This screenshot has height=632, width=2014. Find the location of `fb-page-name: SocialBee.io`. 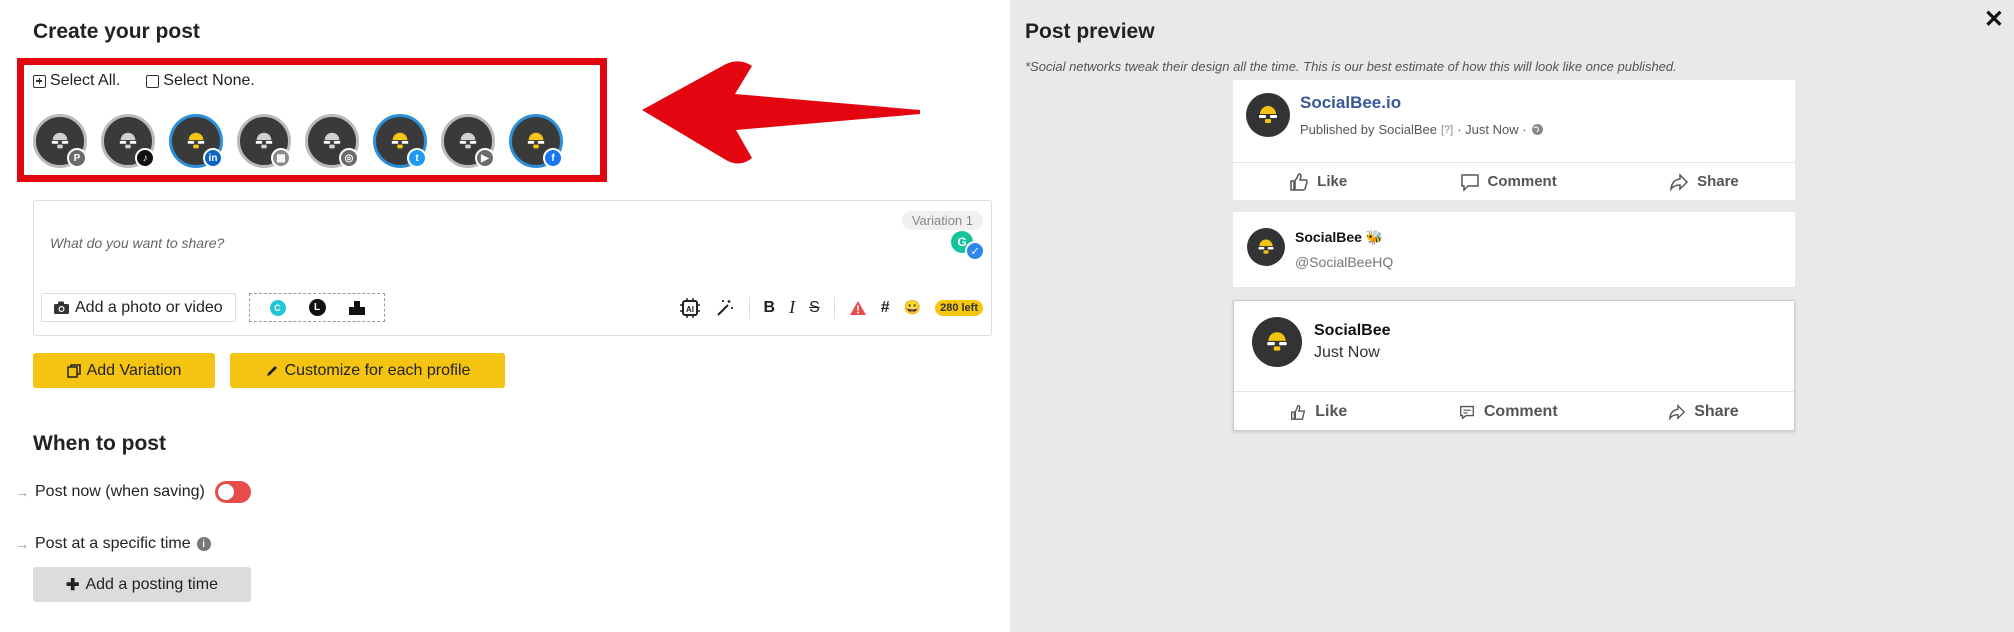

fb-page-name: SocialBee.io is located at coordinates (1350, 103).